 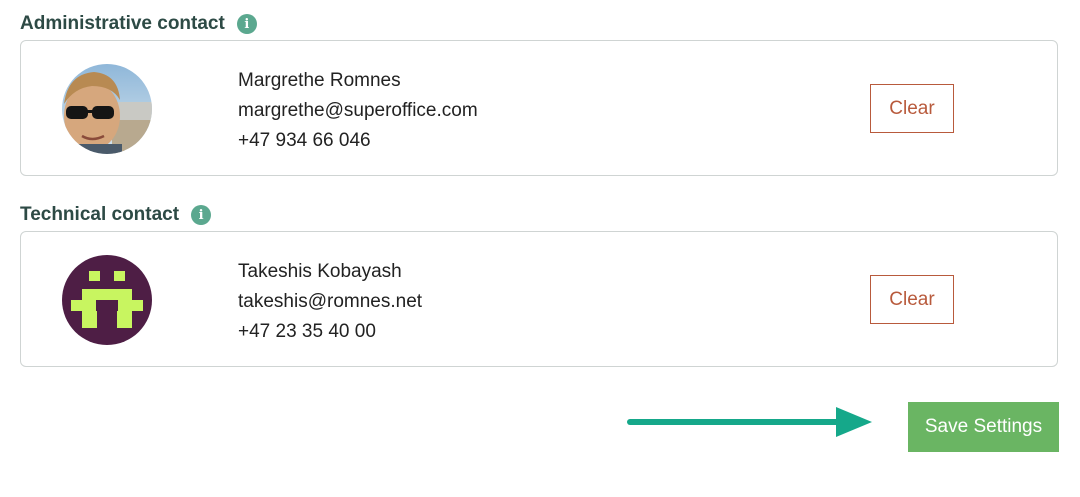 I want to click on pixel-avatar-icon, so click(x=107, y=300).